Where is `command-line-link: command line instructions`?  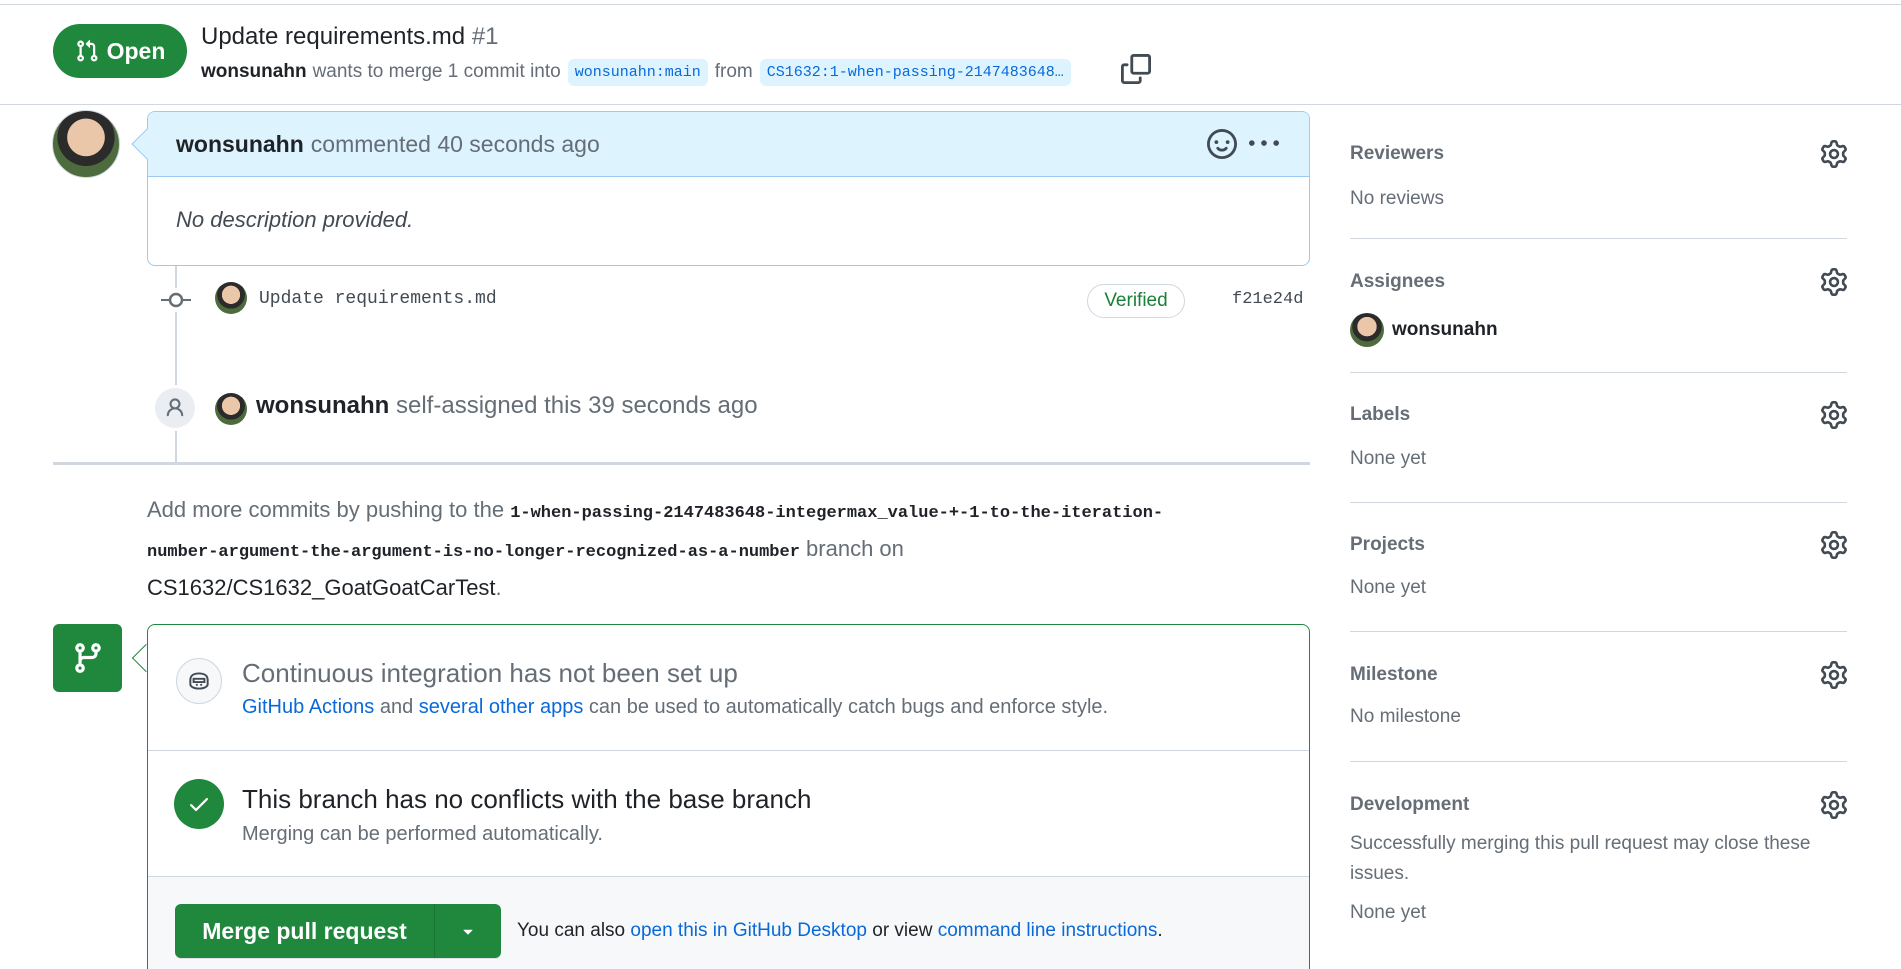
command-line-link: command line instructions is located at coordinates (1048, 930).